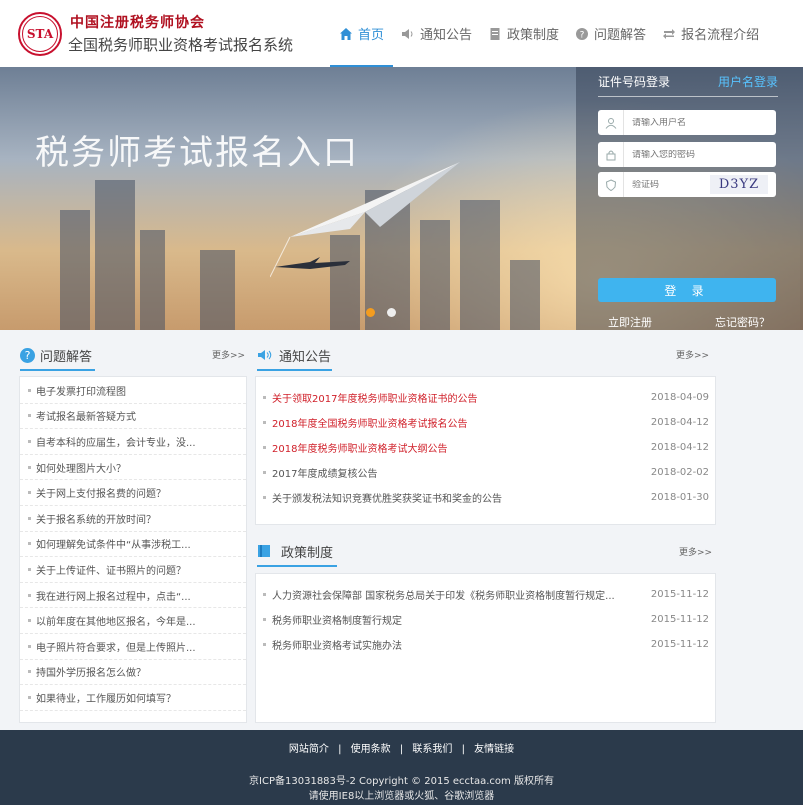  What do you see at coordinates (687, 184) in the screenshot?
I see `captcha-field: D3YZ` at bounding box center [687, 184].